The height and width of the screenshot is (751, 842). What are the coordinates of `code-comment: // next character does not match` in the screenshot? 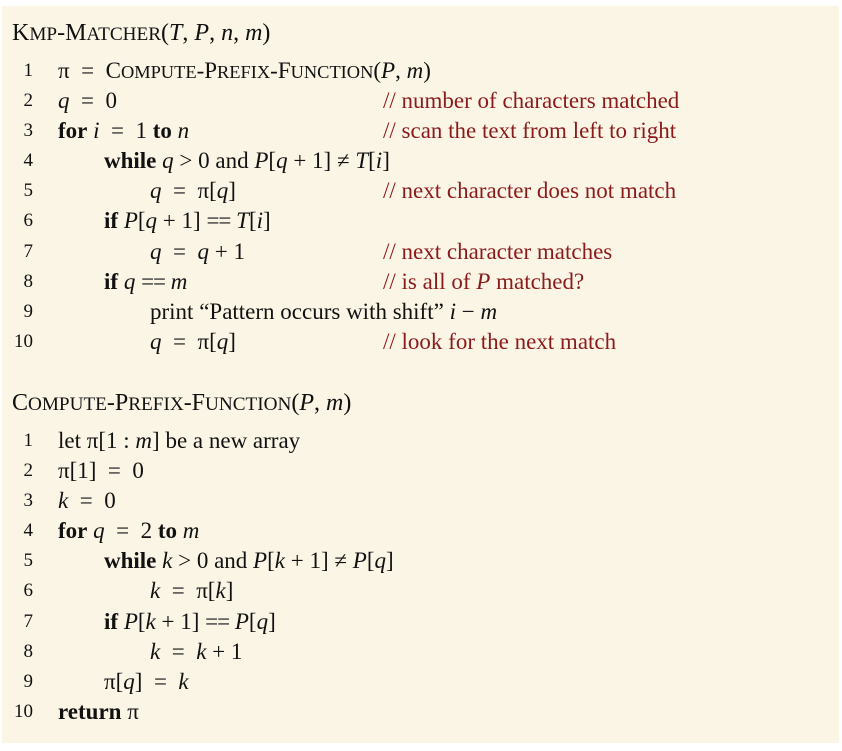 It's located at (530, 191).